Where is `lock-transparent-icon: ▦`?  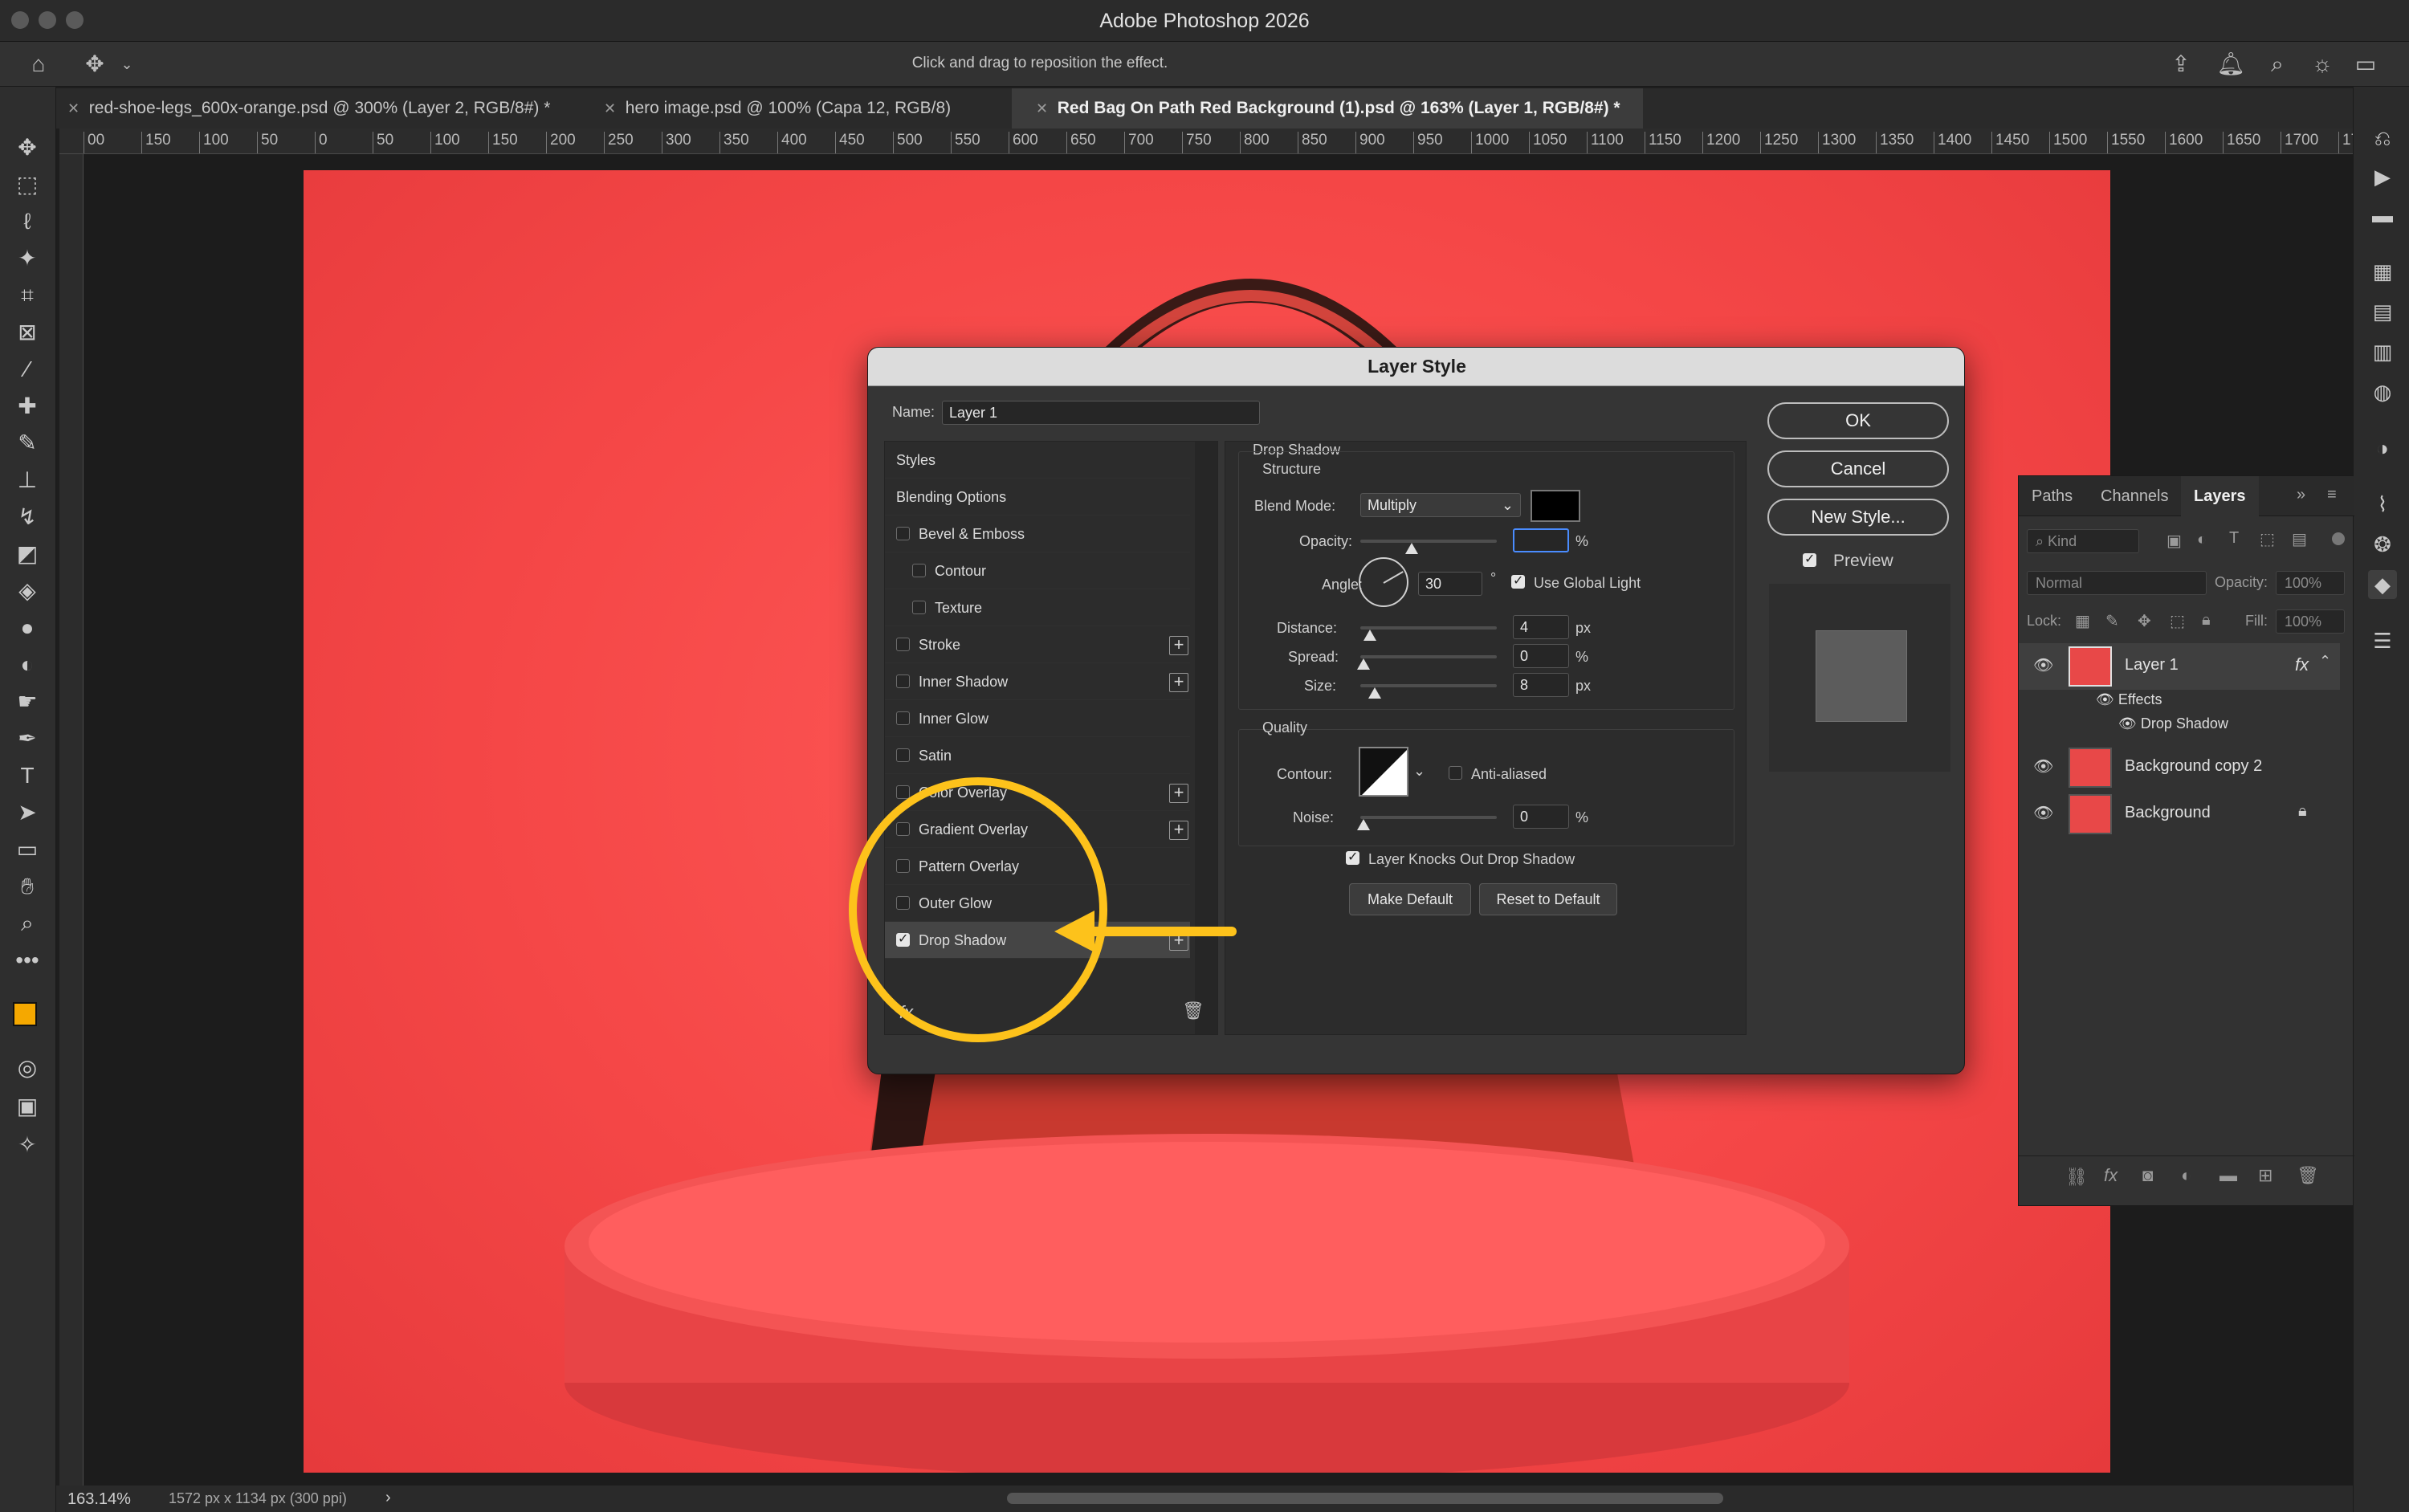 lock-transparent-icon: ▦ is located at coordinates (2083, 621).